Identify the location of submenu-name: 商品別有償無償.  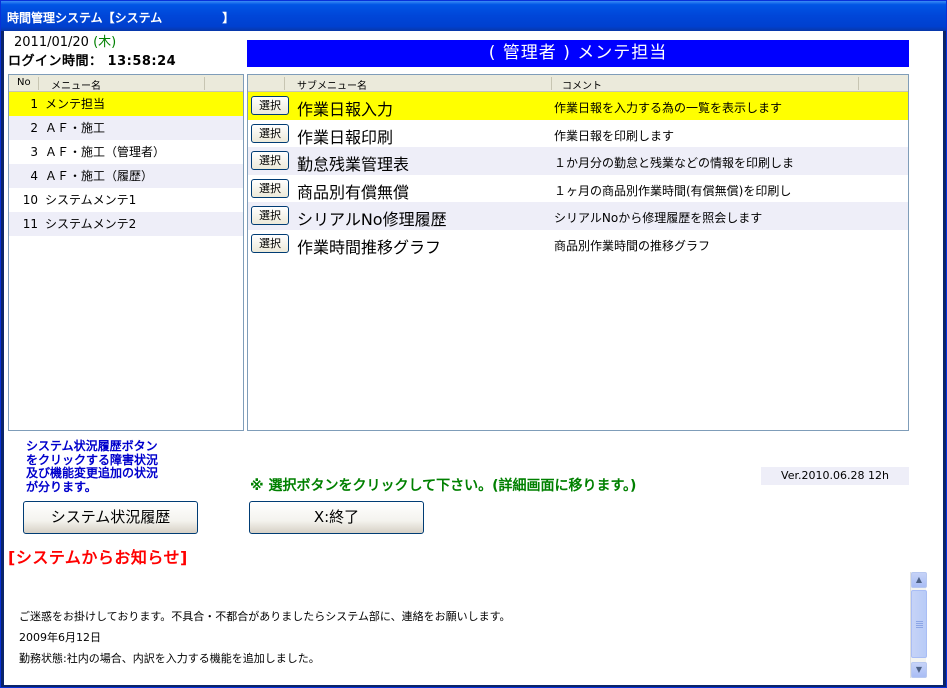
(353, 192).